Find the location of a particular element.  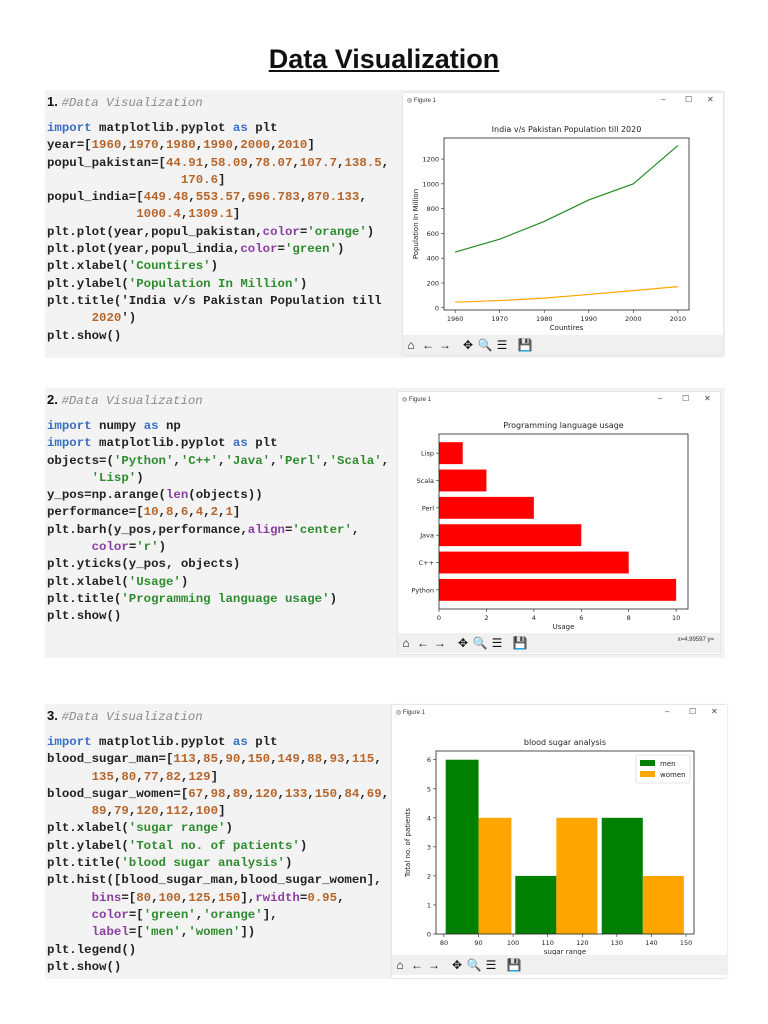

section-number: 1. is located at coordinates (54, 101).